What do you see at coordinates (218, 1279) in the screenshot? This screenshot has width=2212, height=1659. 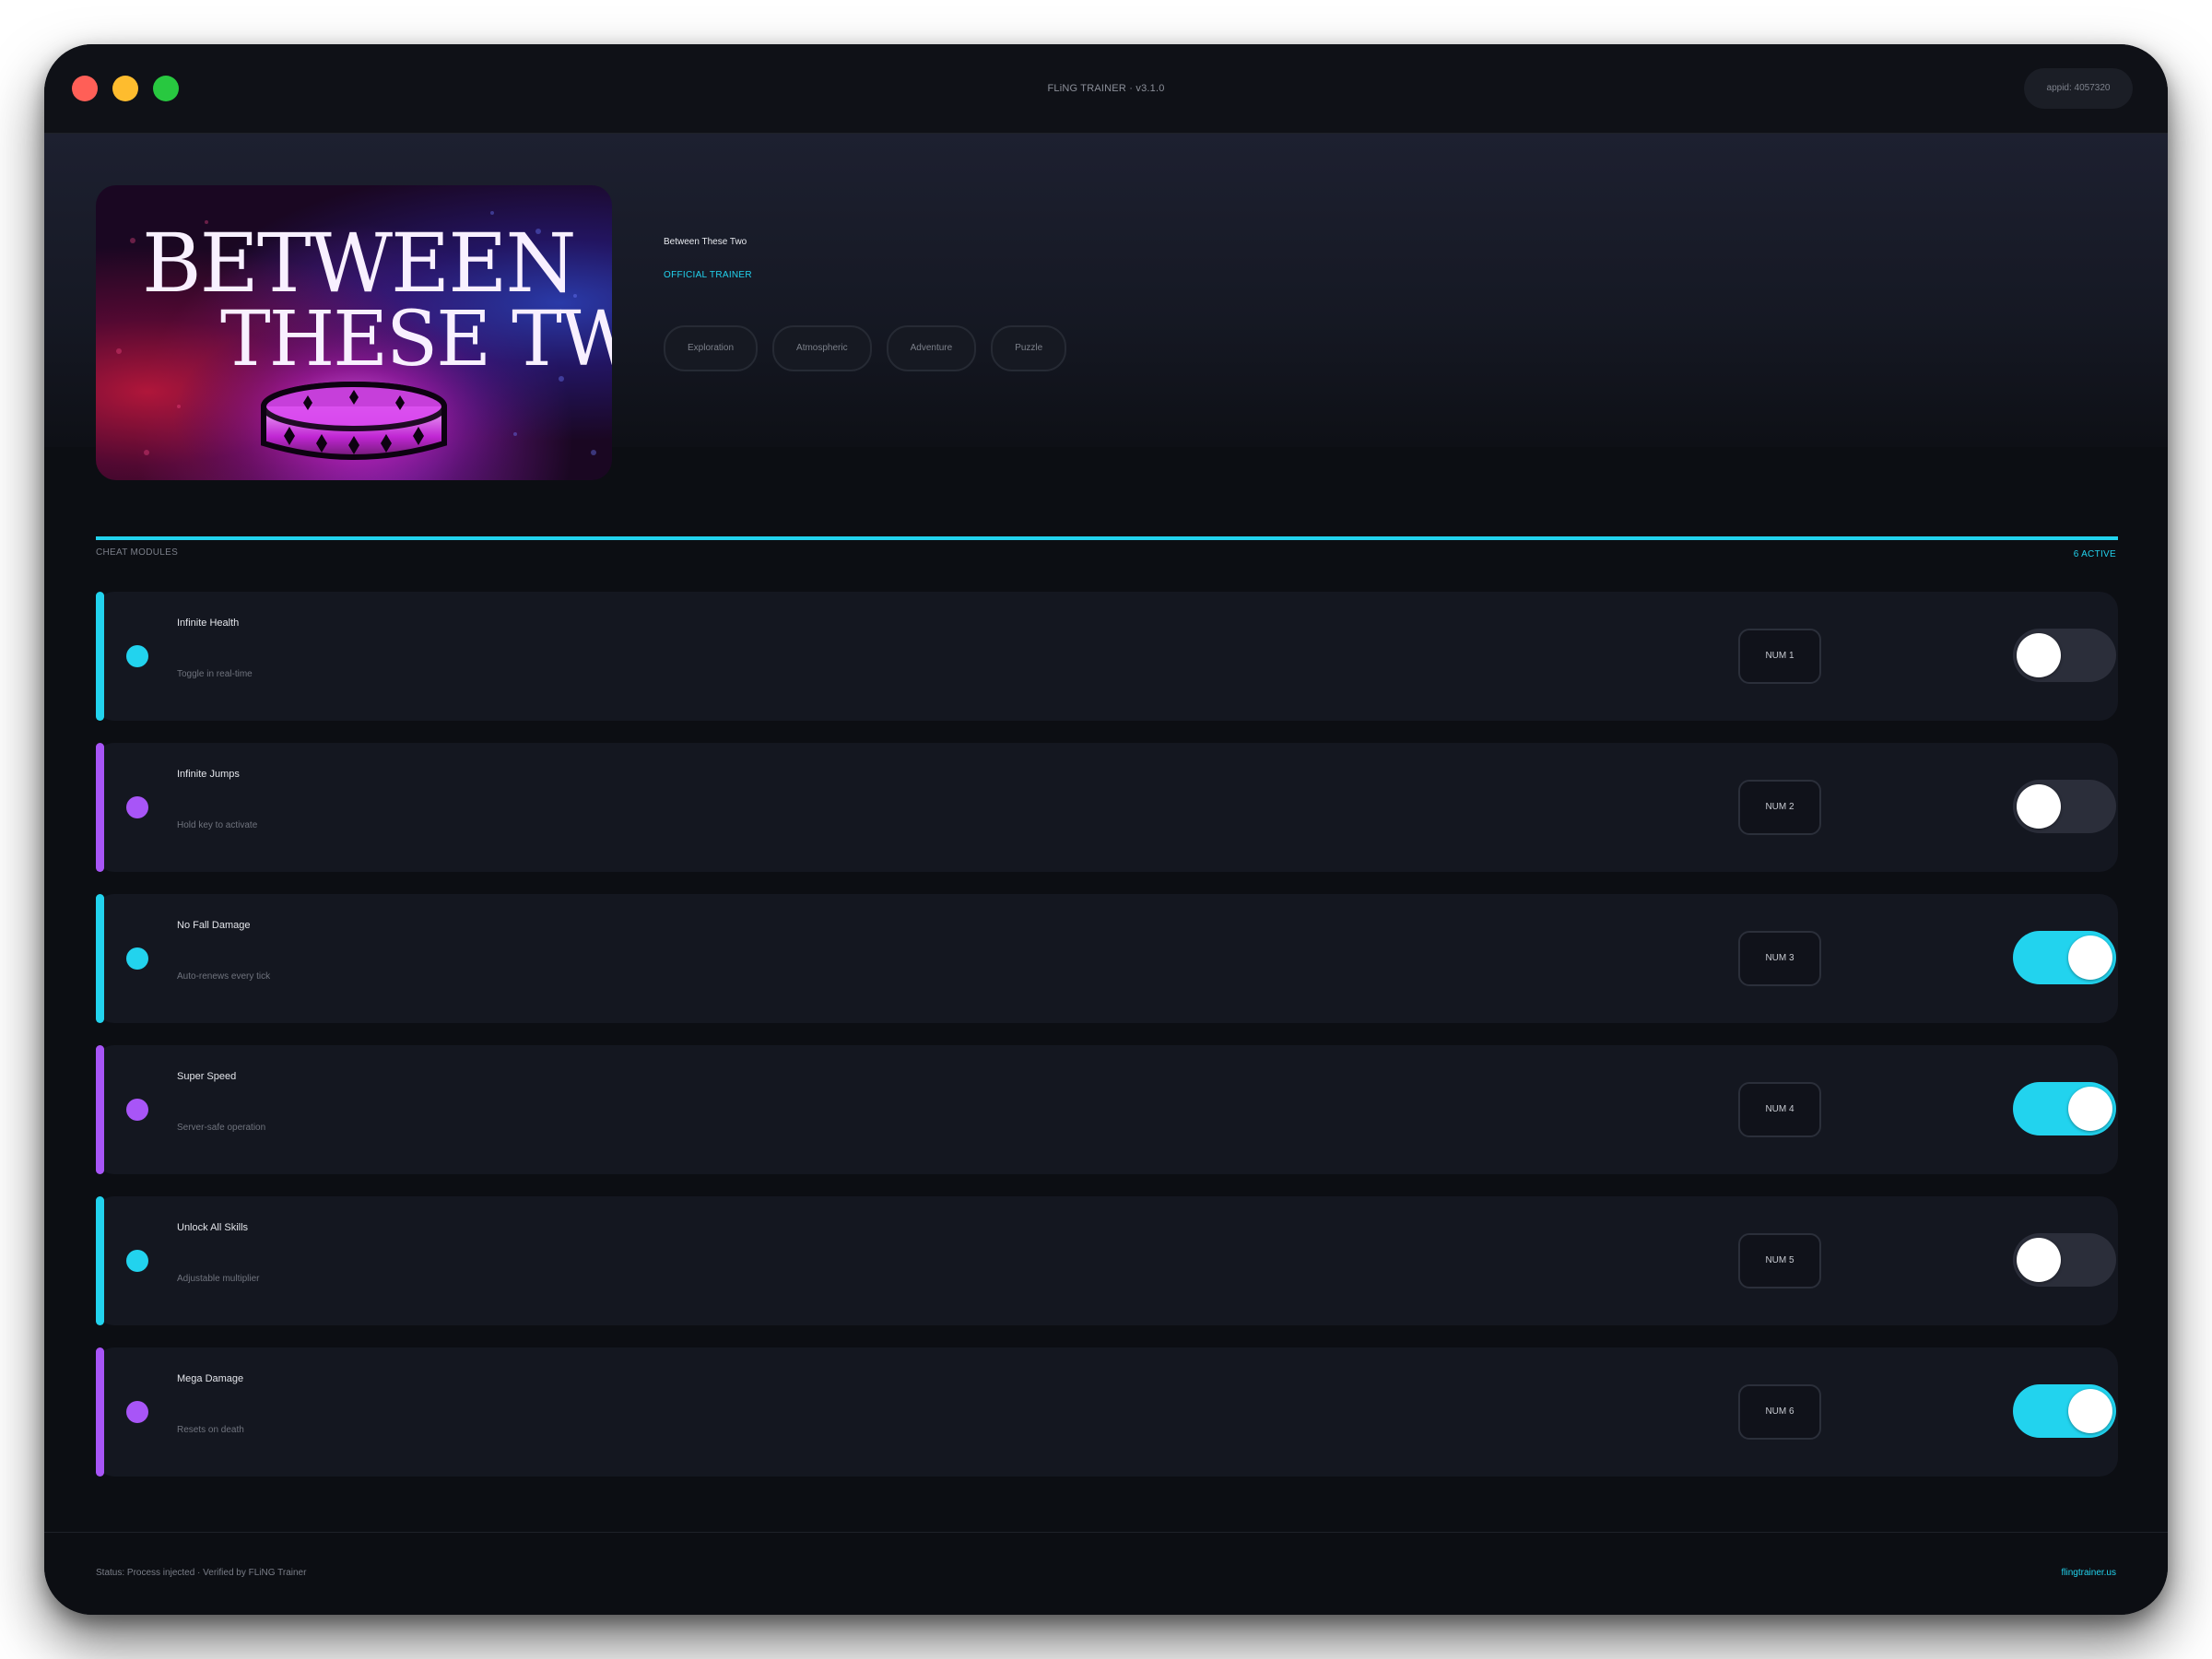 I see `cheat-description: Adjustable multiplier` at bounding box center [218, 1279].